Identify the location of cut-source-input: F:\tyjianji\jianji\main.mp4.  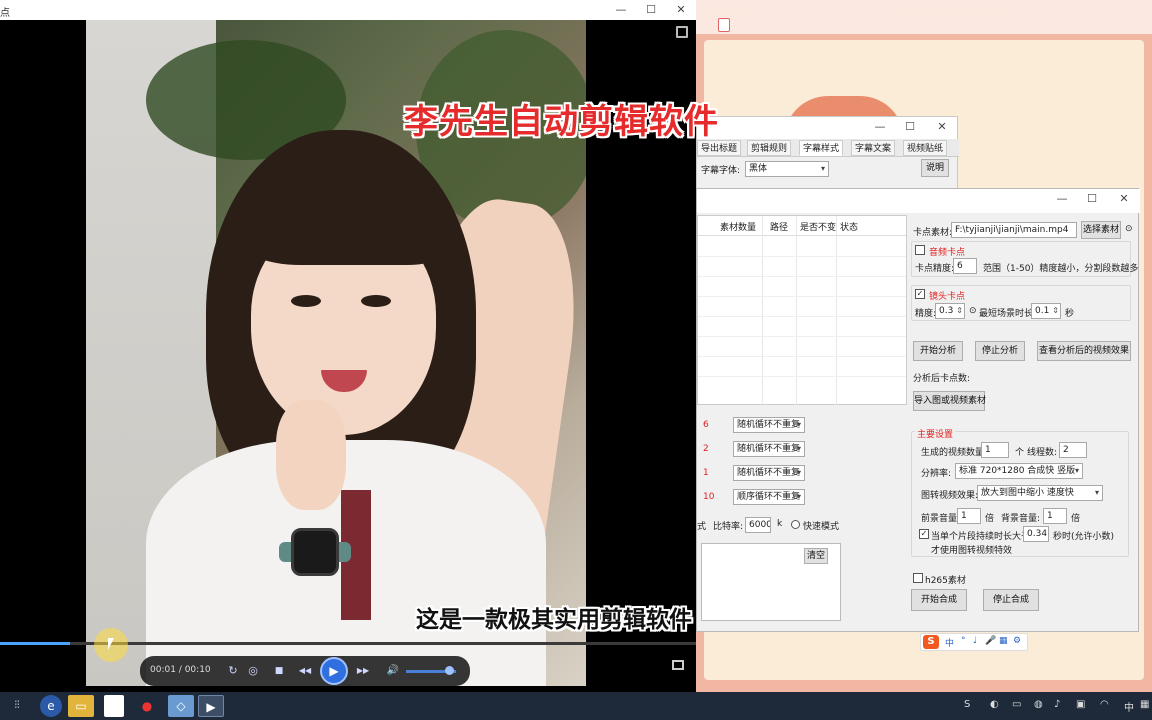
(1014, 230).